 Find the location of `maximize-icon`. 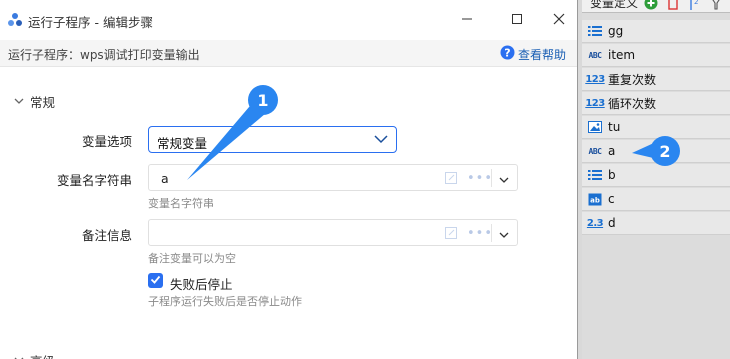

maximize-icon is located at coordinates (517, 20).